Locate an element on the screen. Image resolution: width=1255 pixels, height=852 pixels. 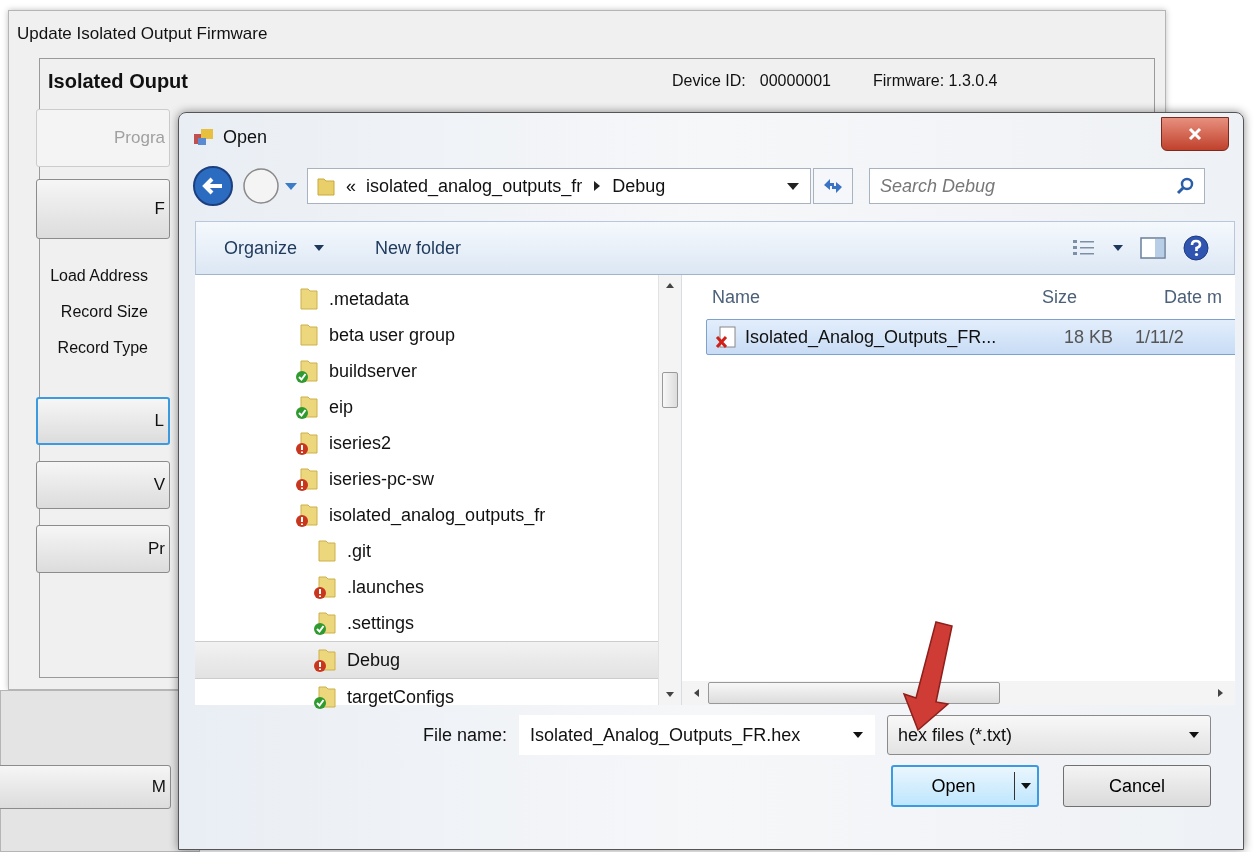
field-label: Record Type is located at coordinates (102, 348).